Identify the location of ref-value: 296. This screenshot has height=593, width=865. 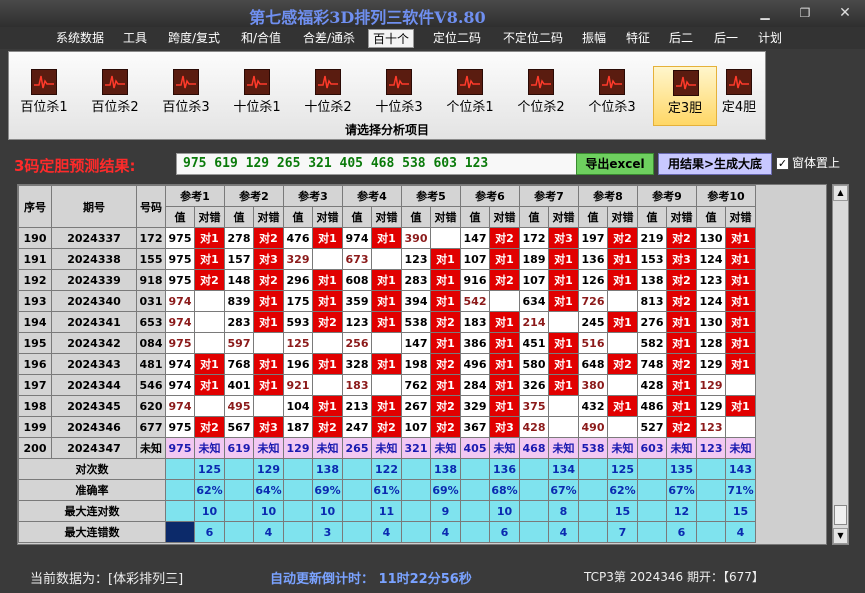
(298, 280).